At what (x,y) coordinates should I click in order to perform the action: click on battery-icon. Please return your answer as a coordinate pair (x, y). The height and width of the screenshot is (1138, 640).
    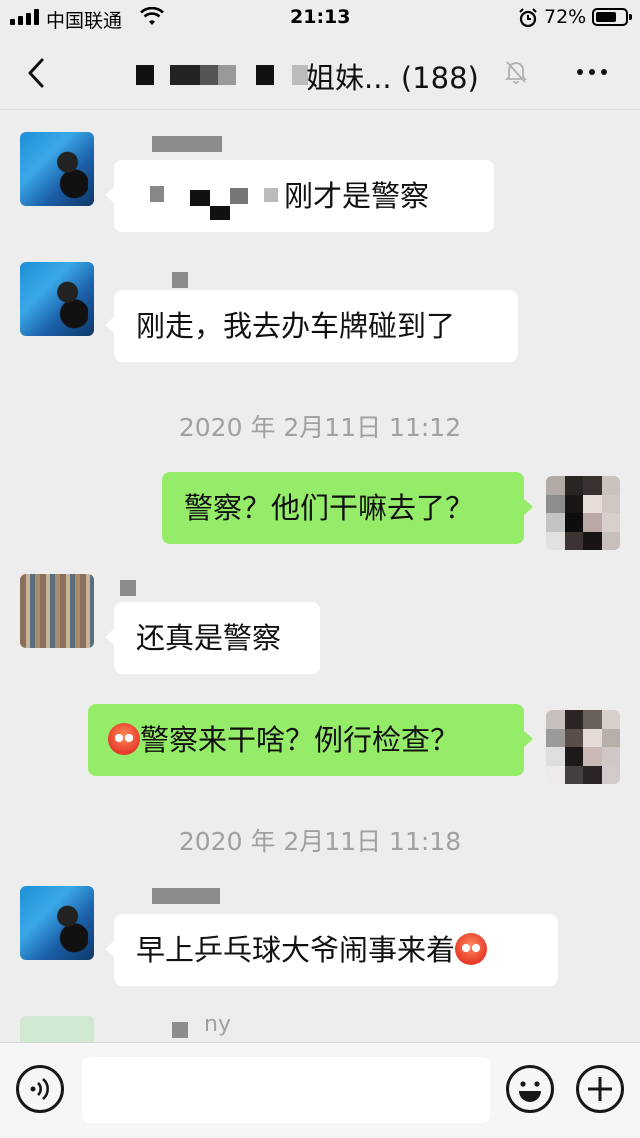
    Looking at the image, I should click on (612, 17).